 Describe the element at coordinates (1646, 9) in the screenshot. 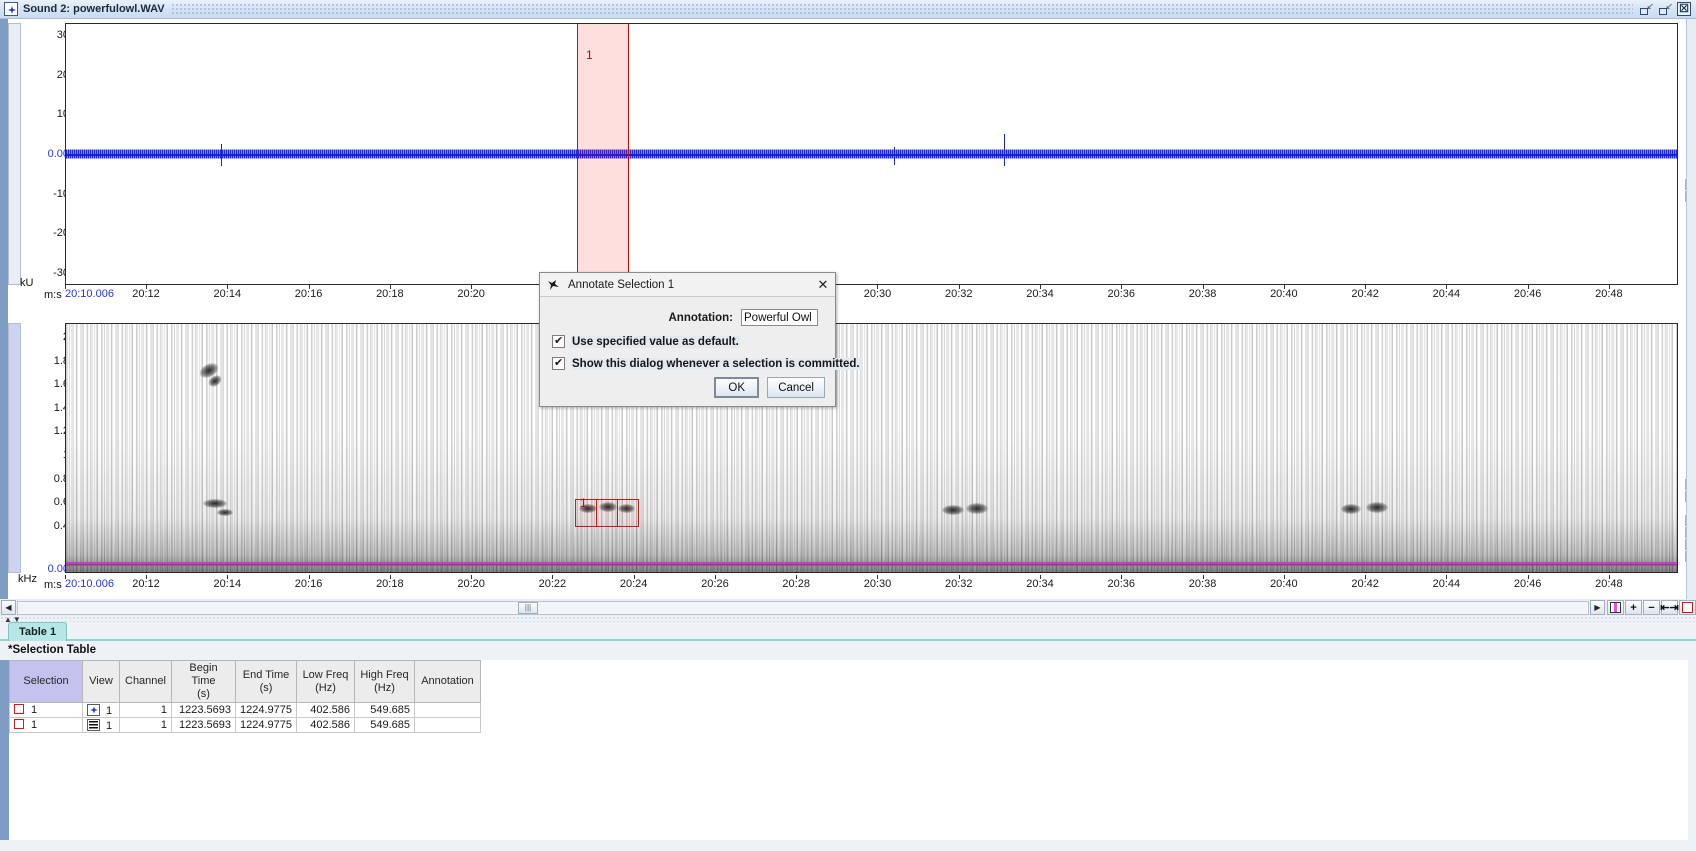

I see `minimize-button: ↙` at that location.